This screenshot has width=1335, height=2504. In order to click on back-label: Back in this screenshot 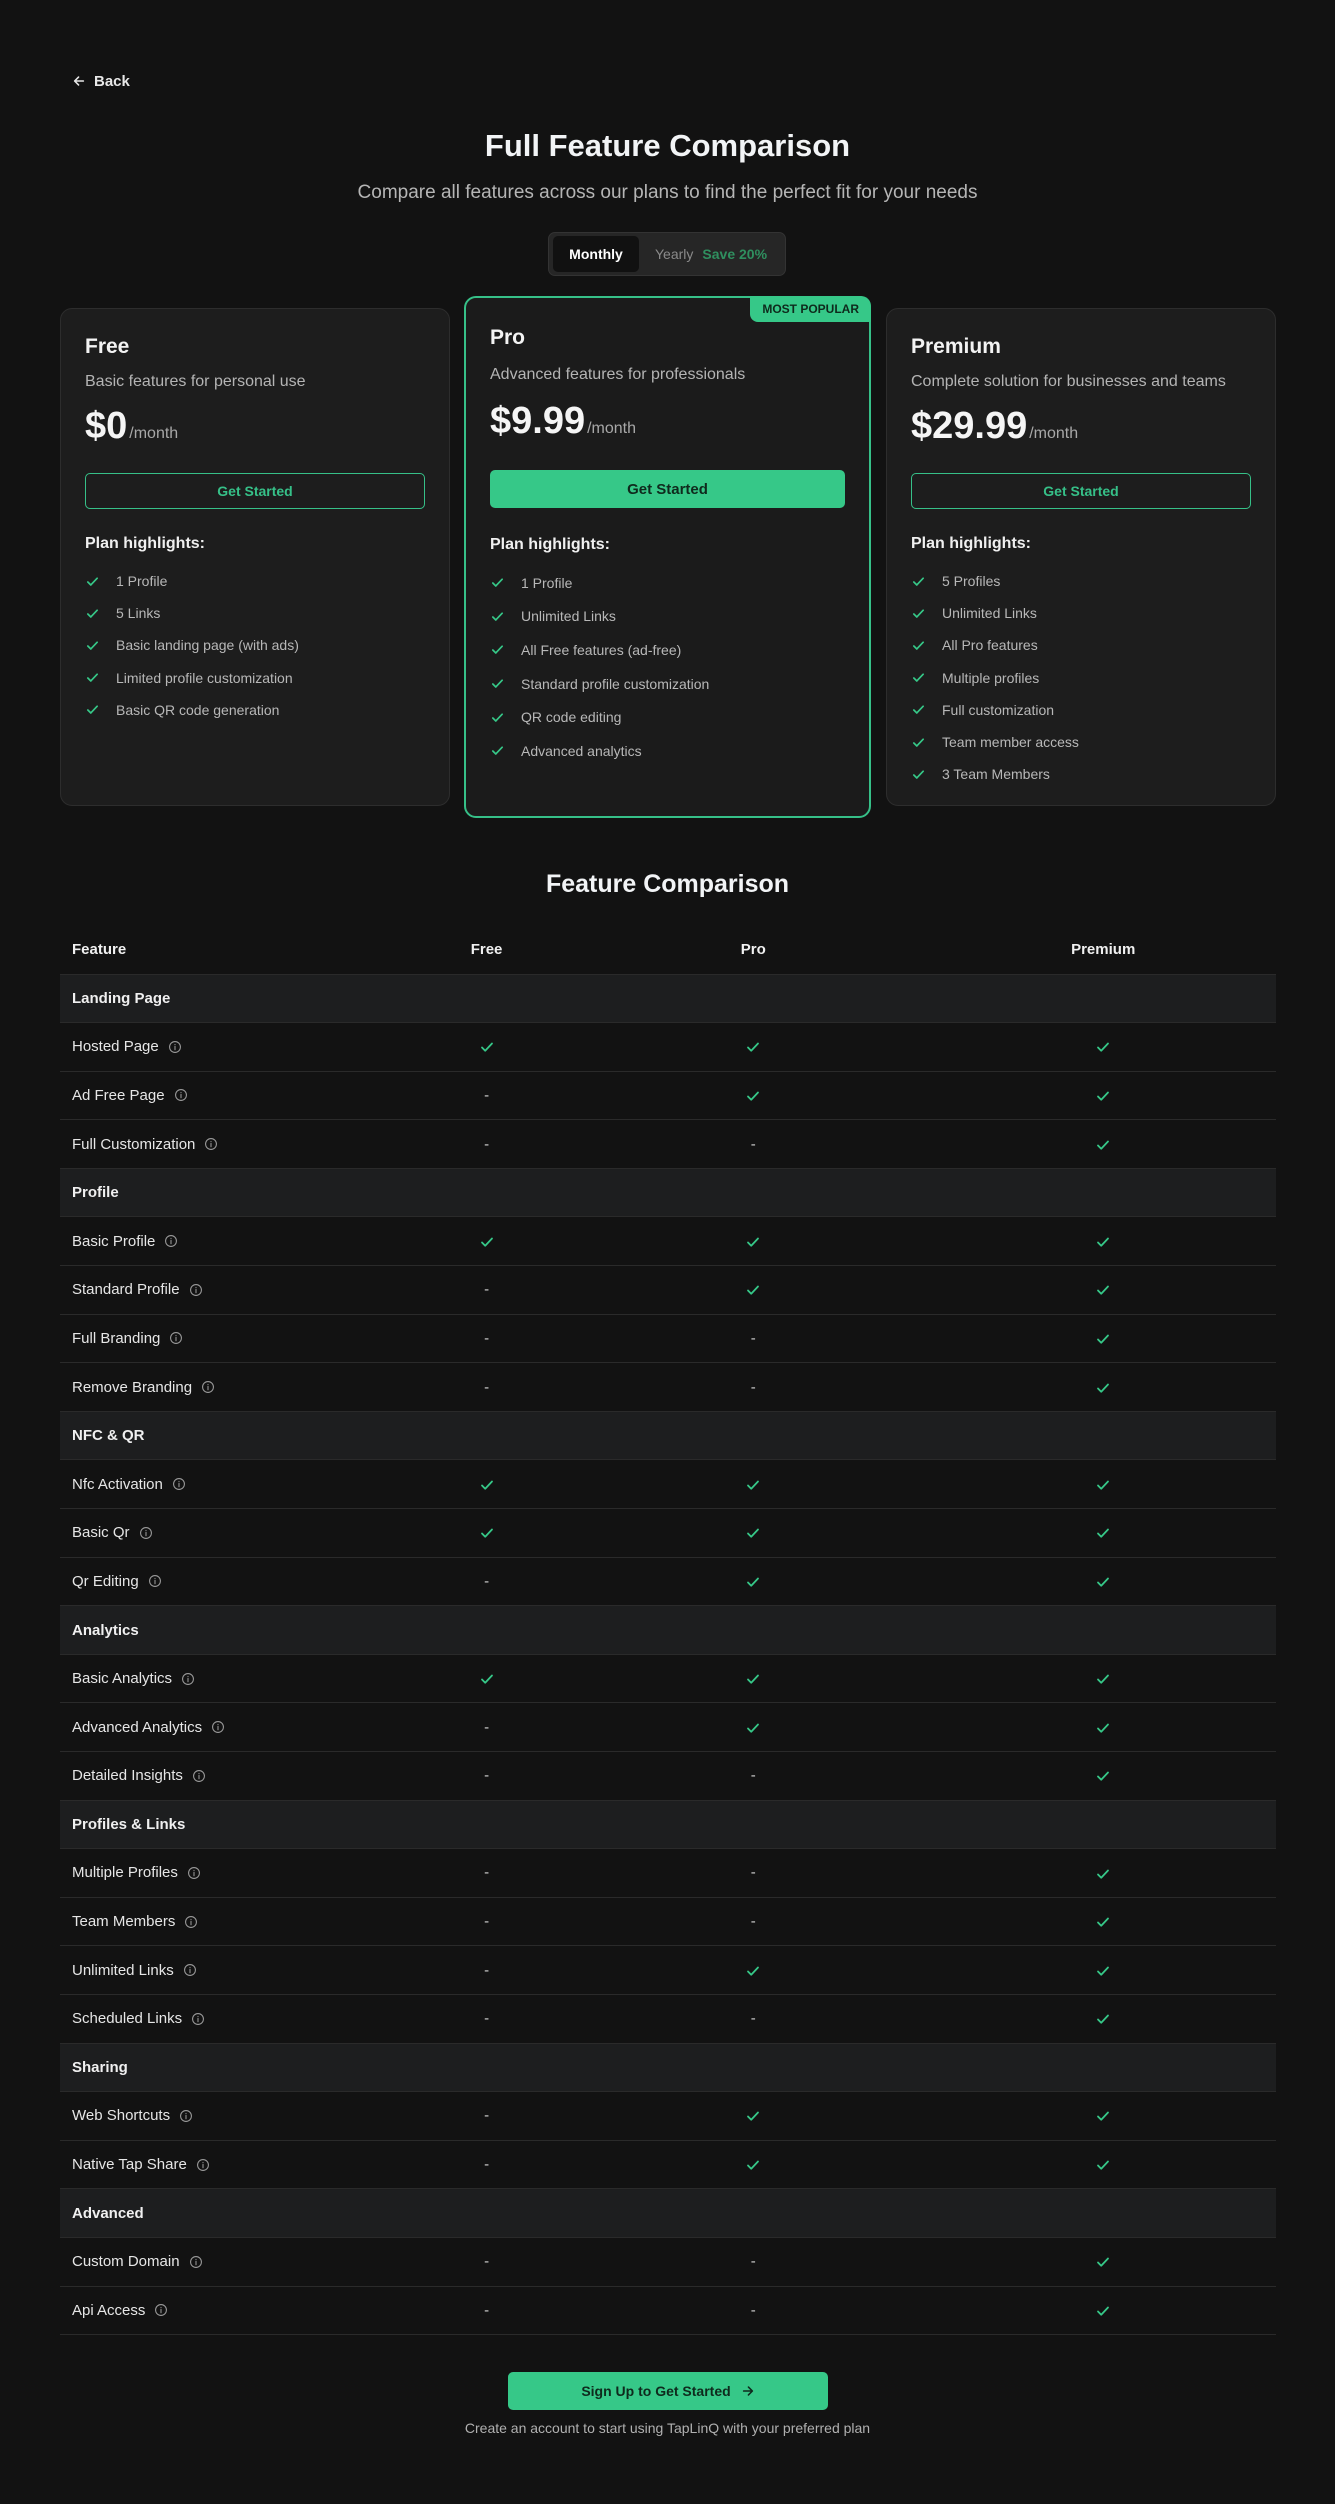, I will do `click(112, 81)`.